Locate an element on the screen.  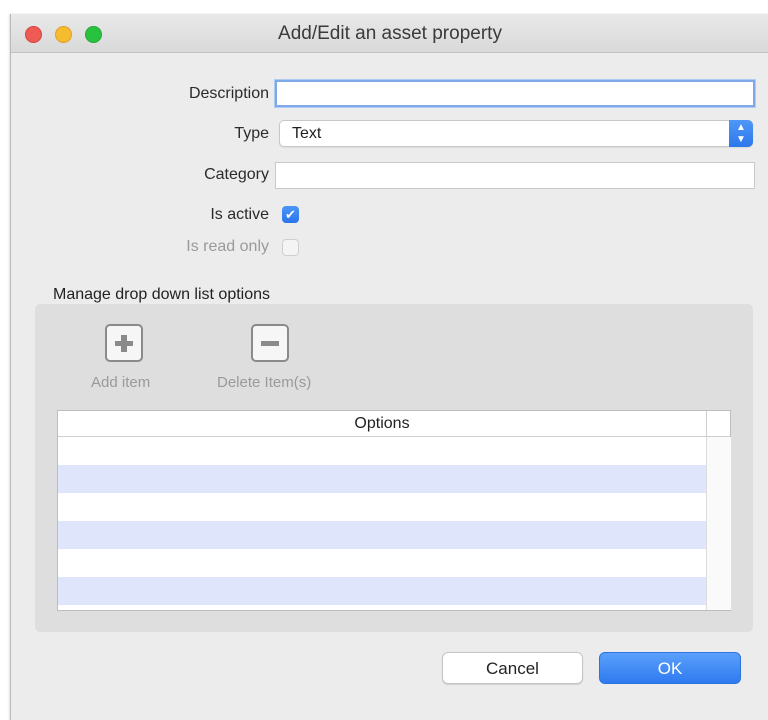
options-table-scrollbar is located at coordinates (718, 523).